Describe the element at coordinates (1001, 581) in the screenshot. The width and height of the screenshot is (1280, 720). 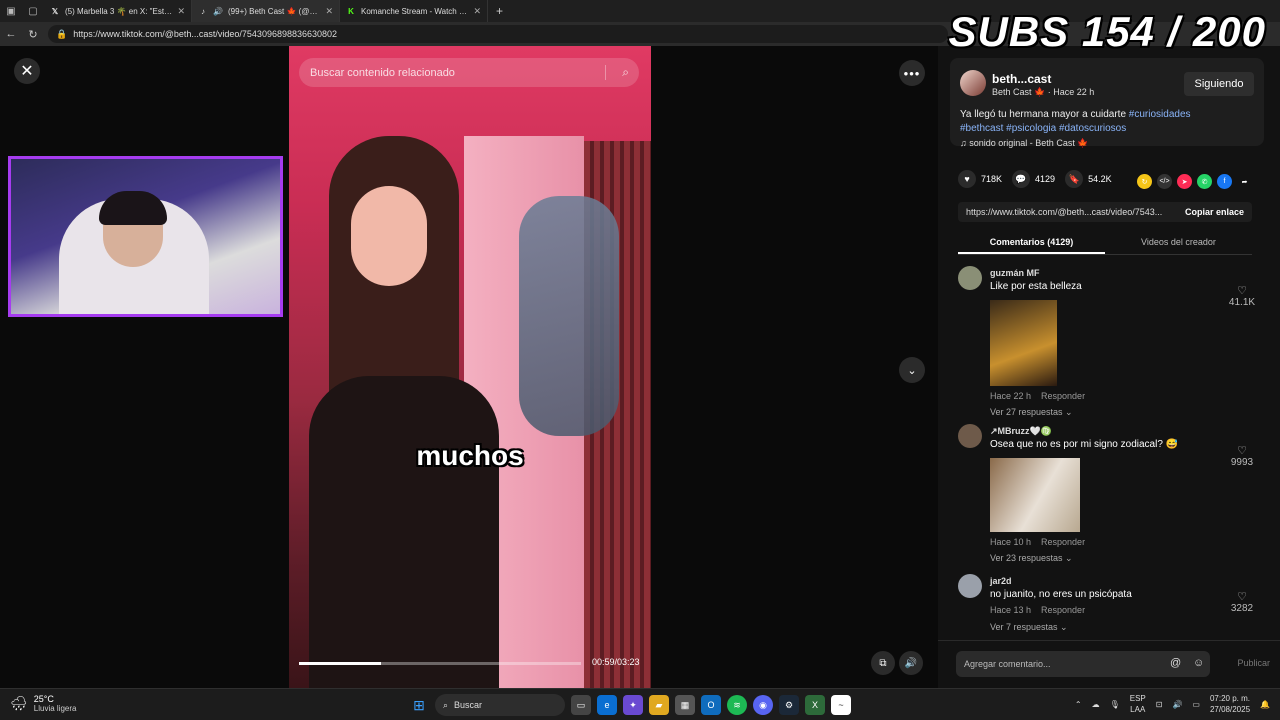
I see `comment-username: jar2d` at that location.